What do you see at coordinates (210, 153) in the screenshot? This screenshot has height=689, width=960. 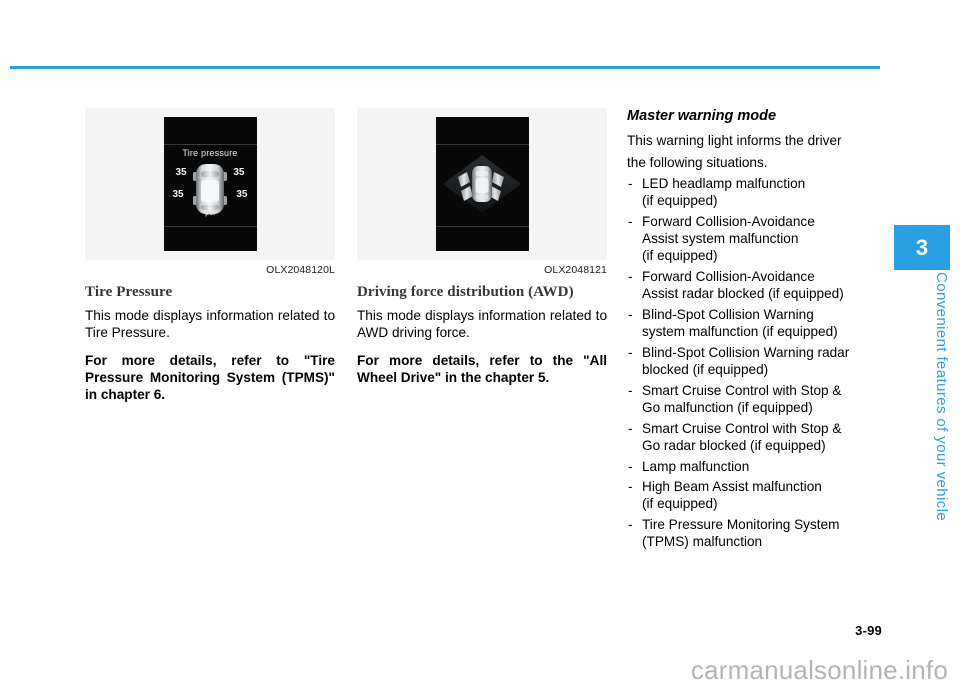 I see `lcd-title-tire-pressure: Tire pressure` at bounding box center [210, 153].